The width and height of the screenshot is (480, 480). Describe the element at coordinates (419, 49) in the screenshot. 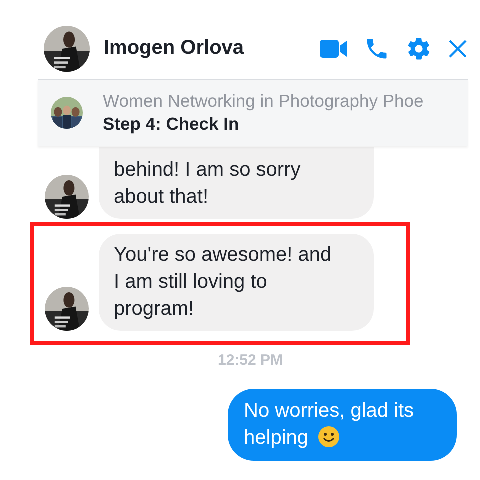

I see `settings-icon` at that location.